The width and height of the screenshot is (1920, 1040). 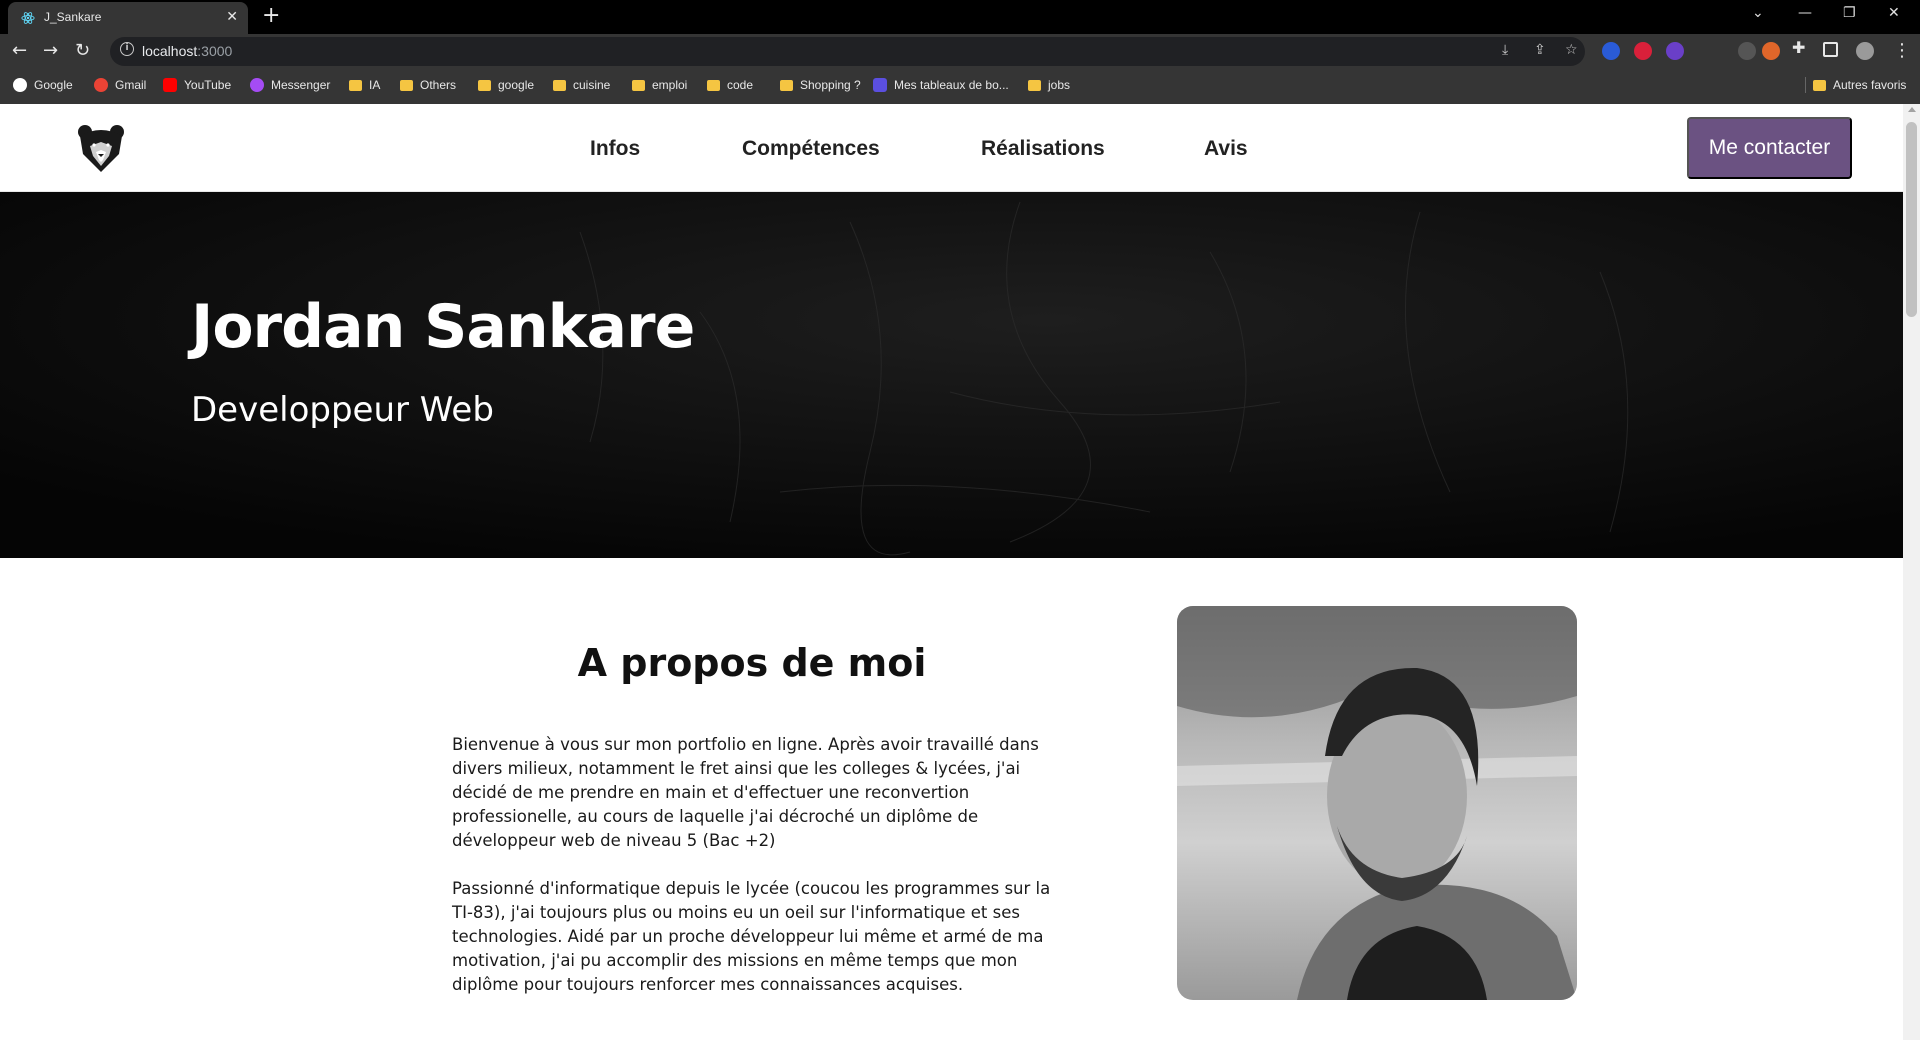 What do you see at coordinates (1911, 572) in the screenshot?
I see `scrollbar` at bounding box center [1911, 572].